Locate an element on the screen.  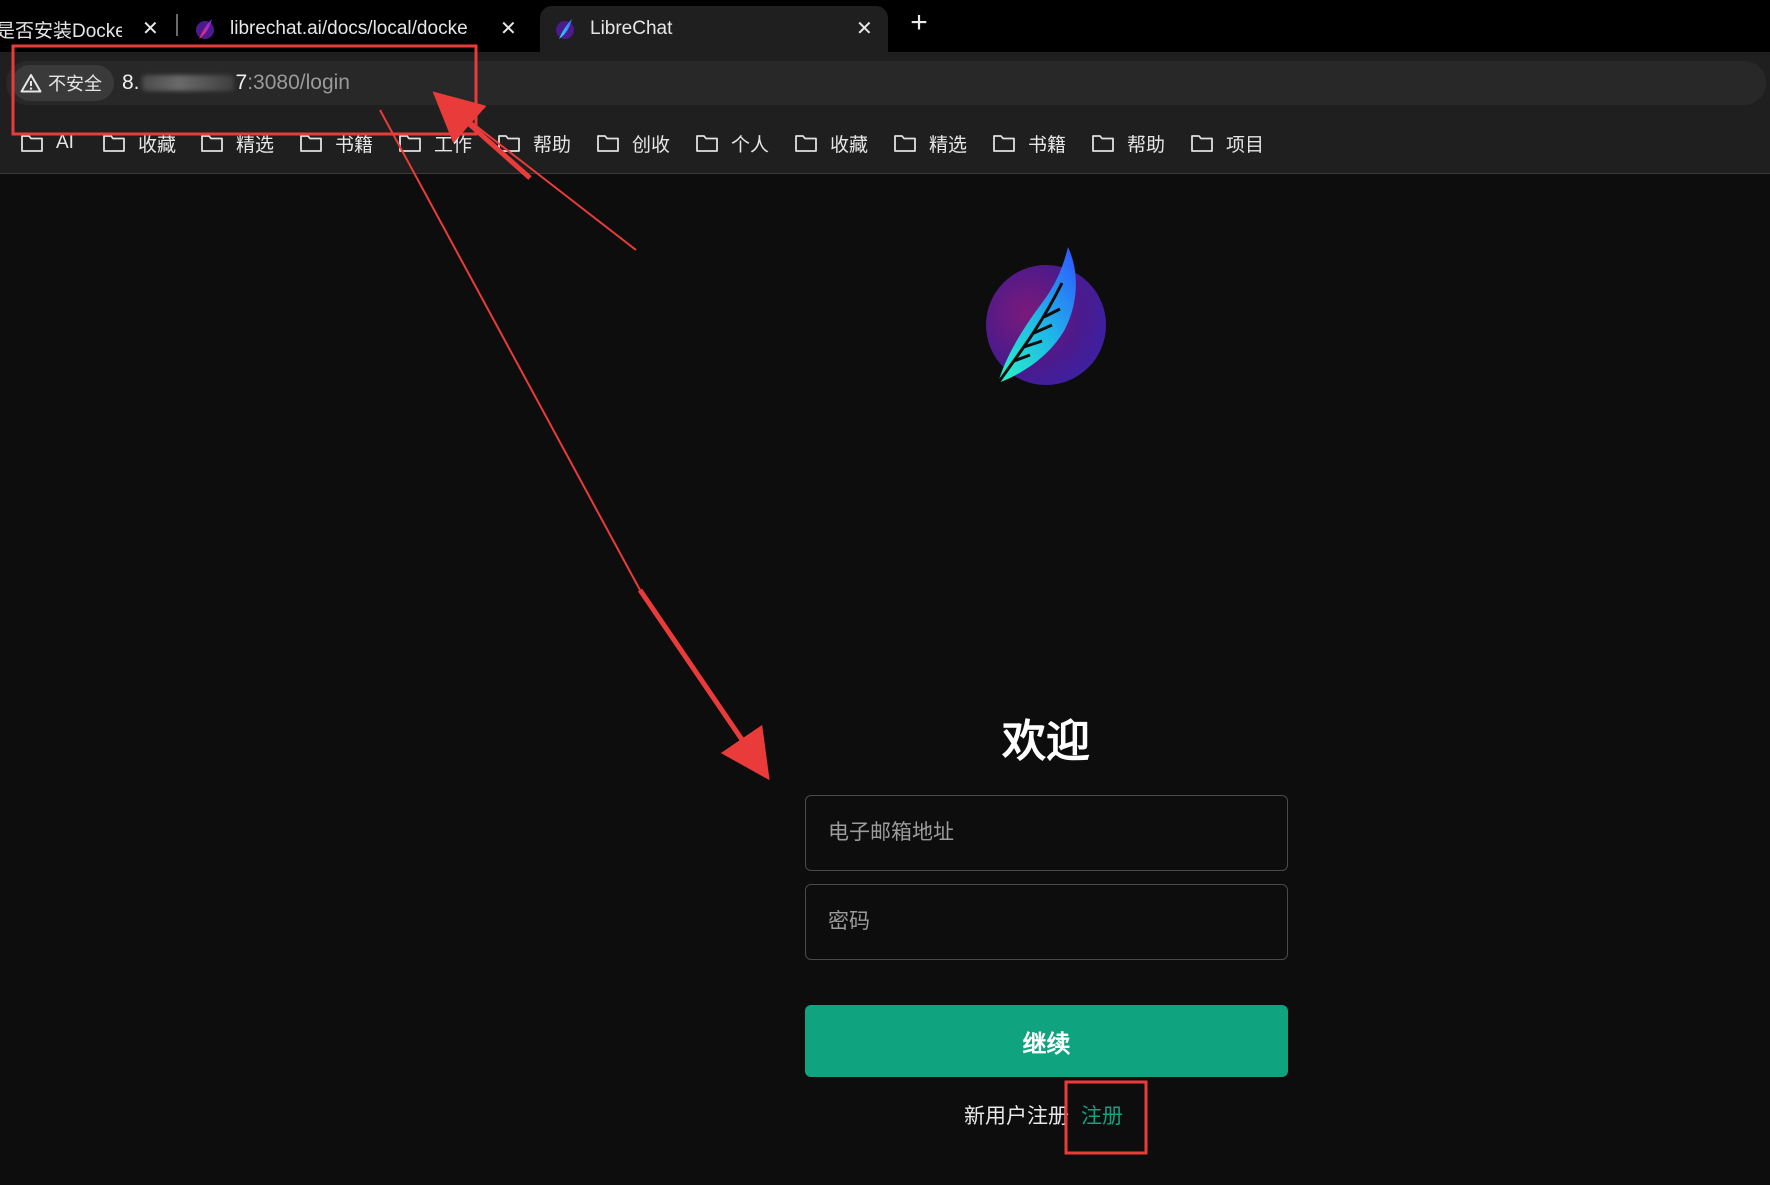
continue-button: 继续 is located at coordinates (1046, 1041).